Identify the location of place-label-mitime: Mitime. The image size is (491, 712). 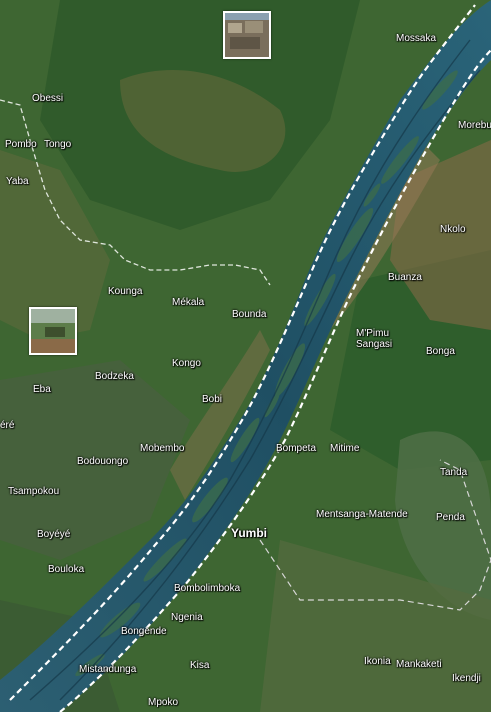
(345, 448).